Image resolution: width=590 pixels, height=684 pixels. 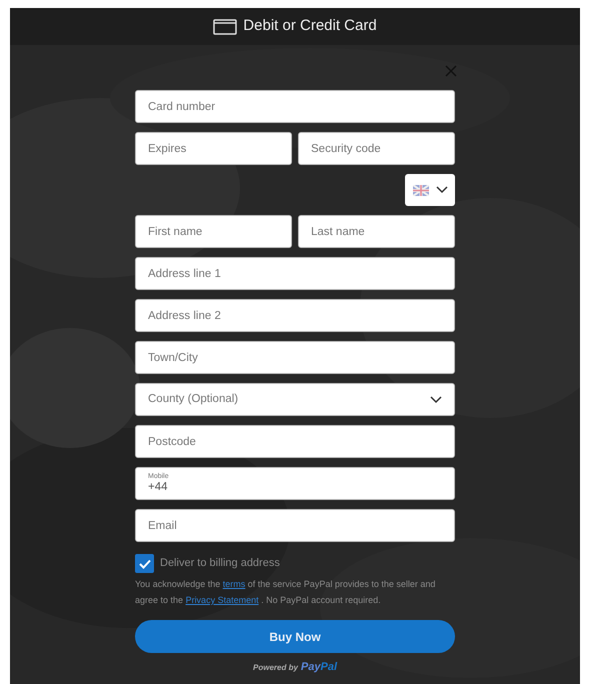 I want to click on terms-link: terms, so click(x=234, y=584).